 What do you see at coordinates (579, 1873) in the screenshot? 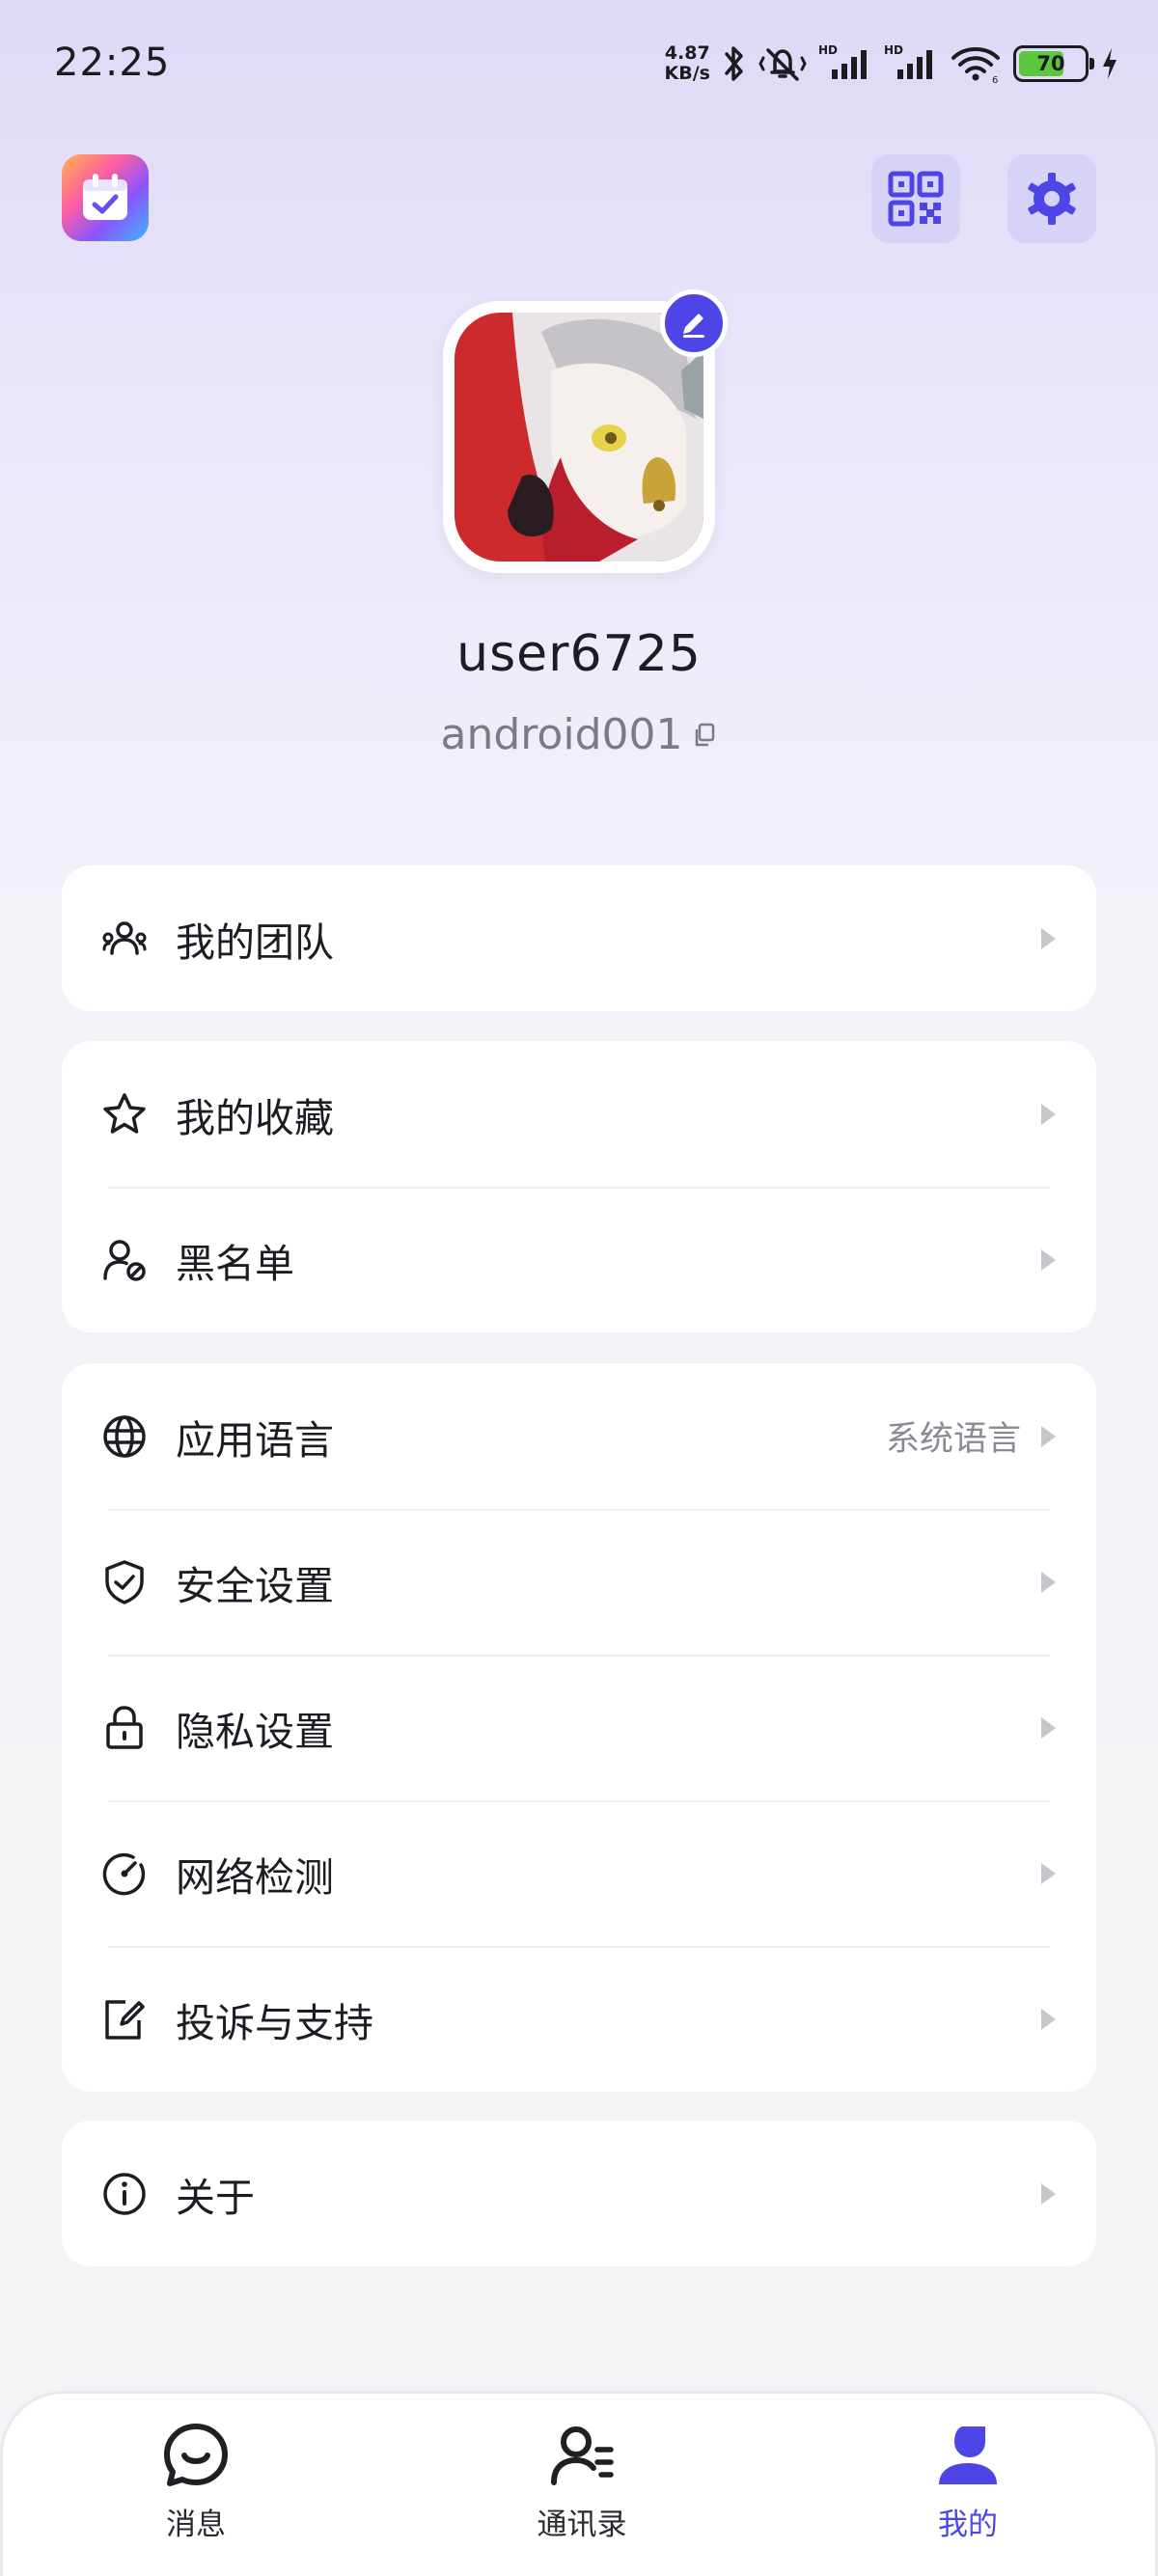
I see `menu-item-network: 网络检测` at bounding box center [579, 1873].